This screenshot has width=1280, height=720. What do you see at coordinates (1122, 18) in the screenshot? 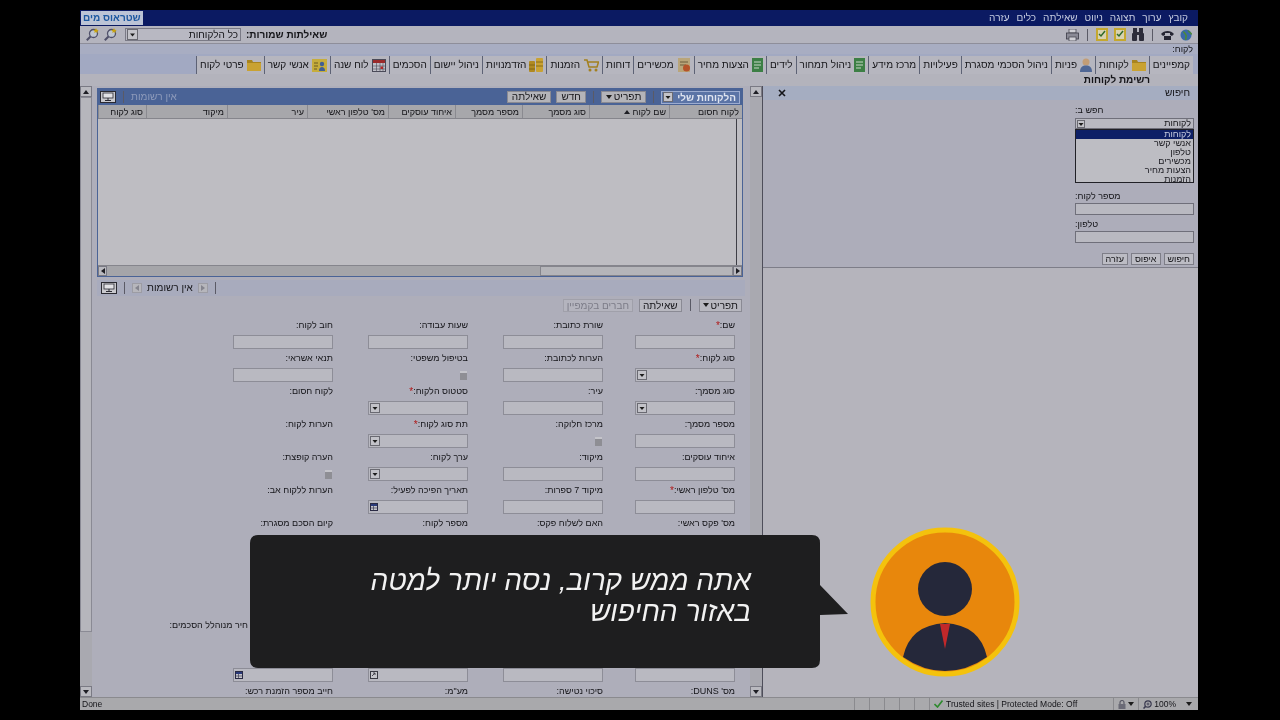
I see `menu-item: תצוגה` at bounding box center [1122, 18].